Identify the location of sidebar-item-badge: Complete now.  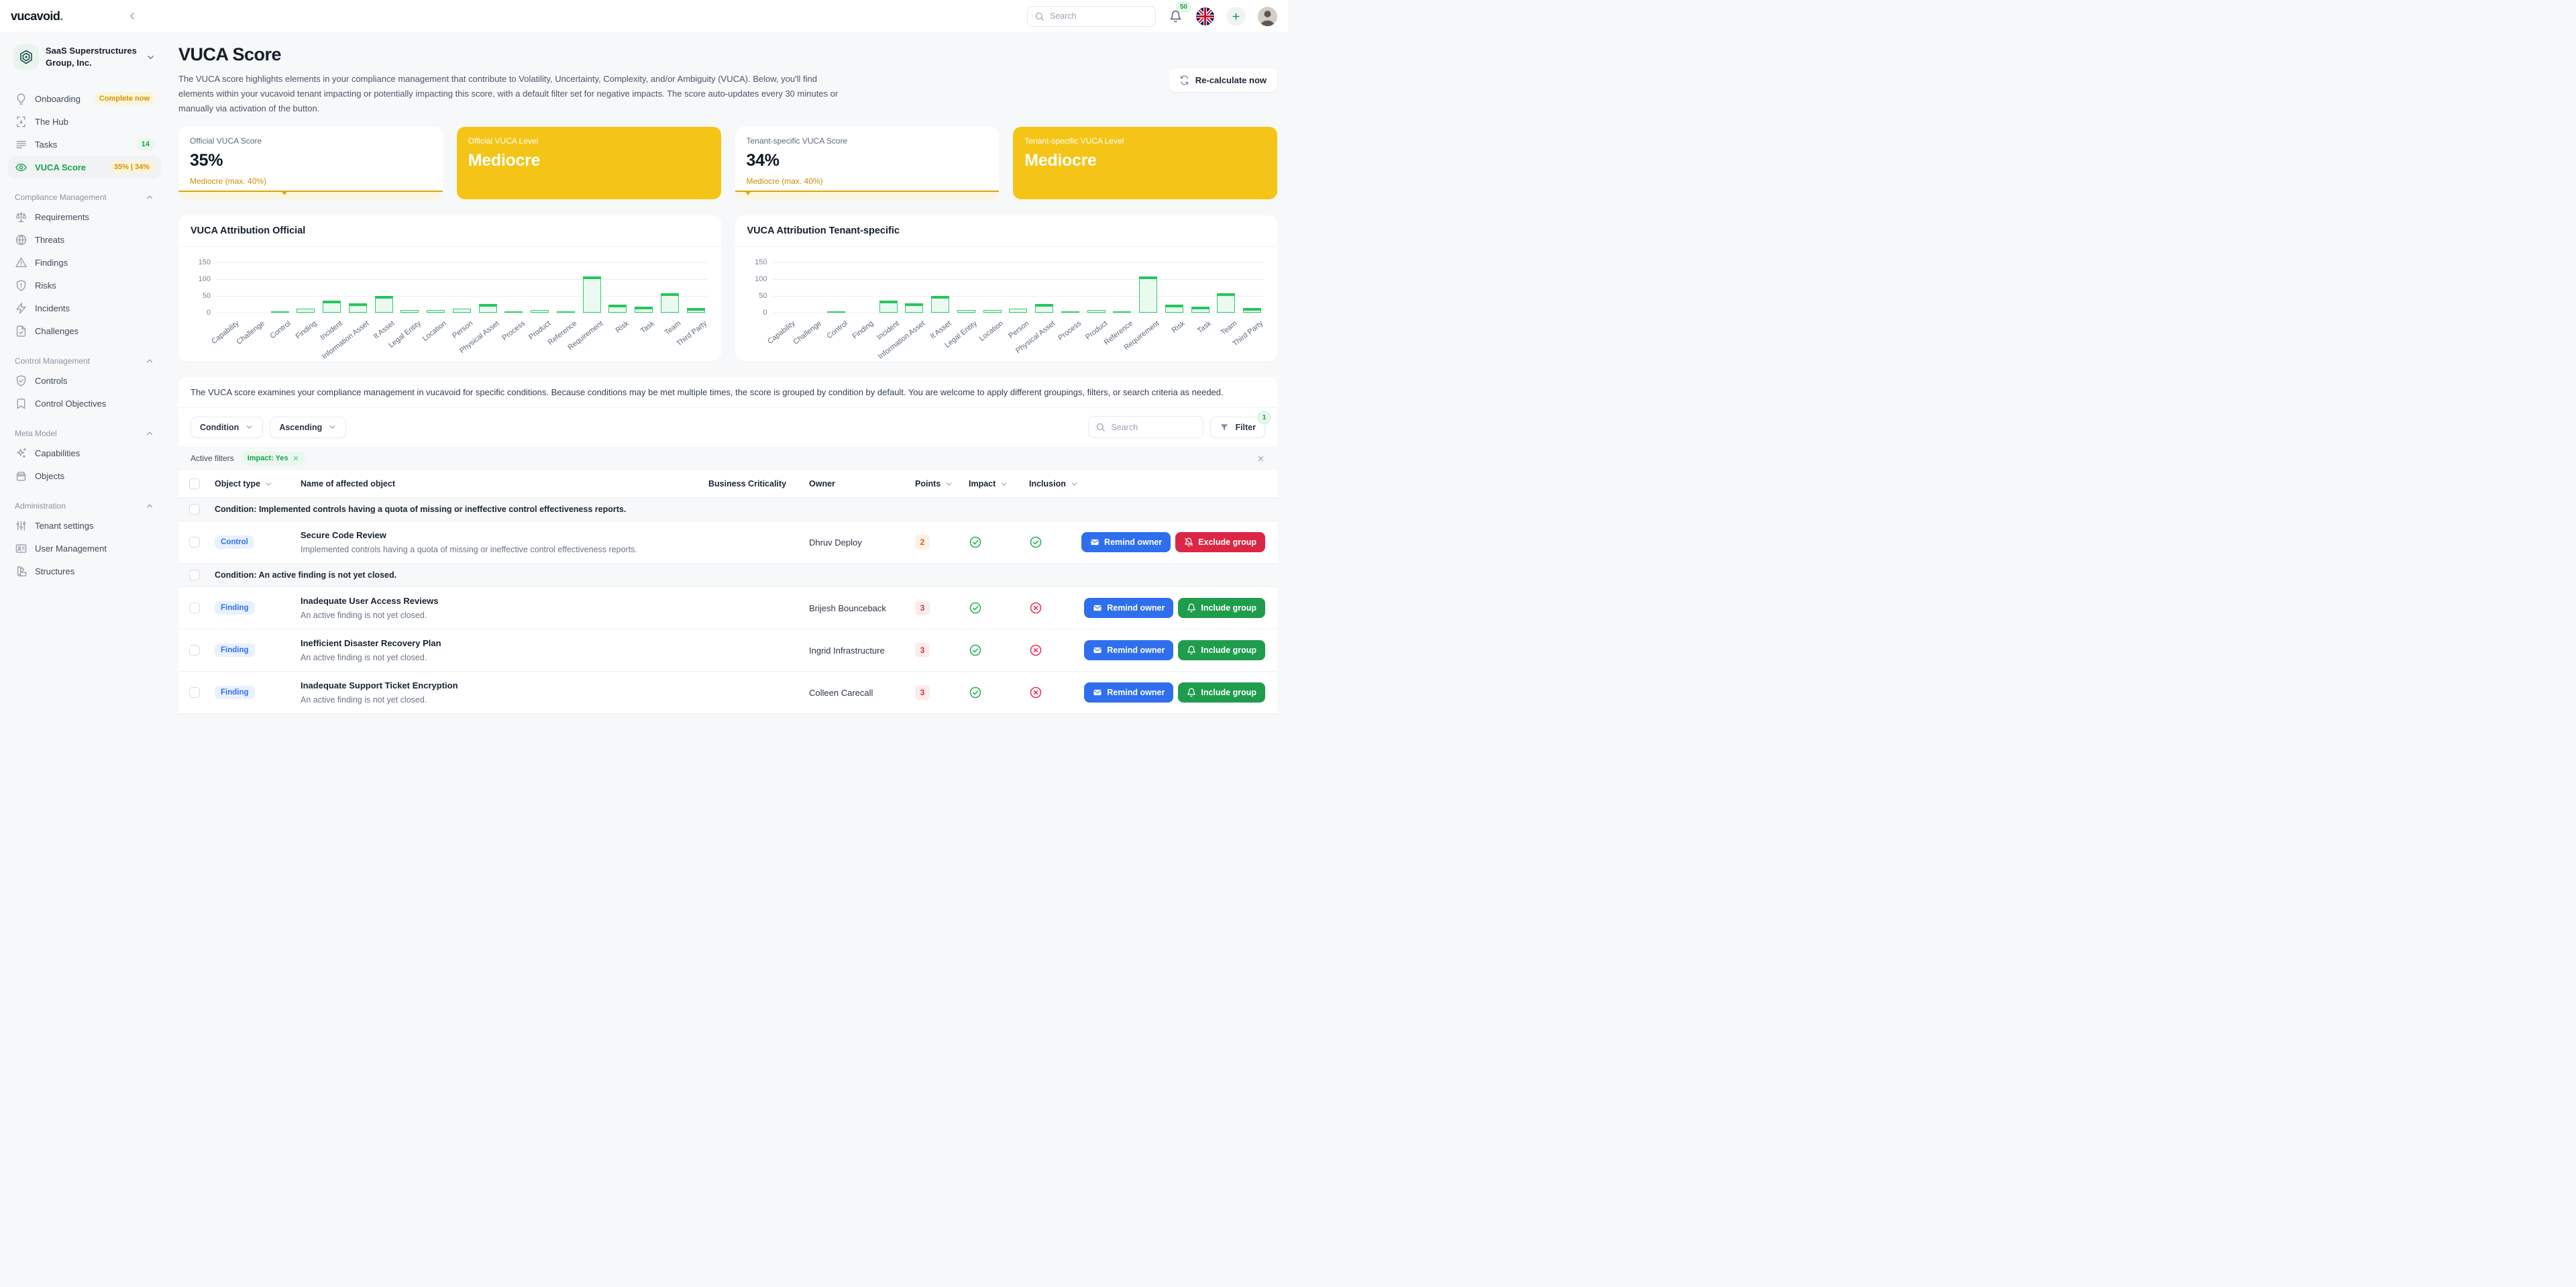
(124, 99).